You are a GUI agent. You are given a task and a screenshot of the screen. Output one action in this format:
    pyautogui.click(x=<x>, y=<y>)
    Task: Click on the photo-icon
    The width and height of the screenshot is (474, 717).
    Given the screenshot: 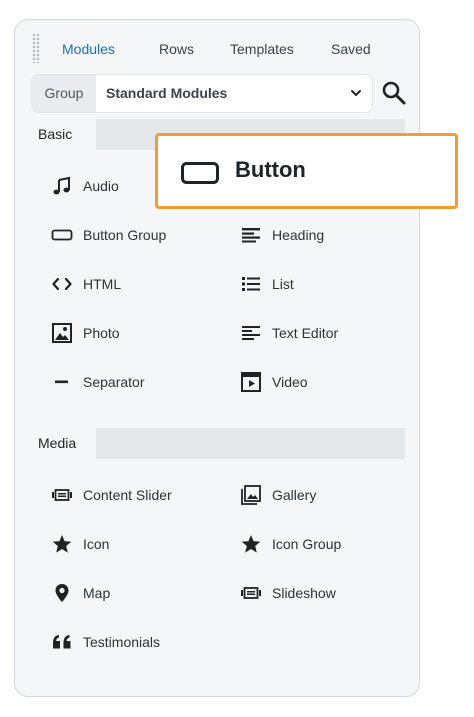 What is the action you would take?
    pyautogui.click(x=62, y=333)
    